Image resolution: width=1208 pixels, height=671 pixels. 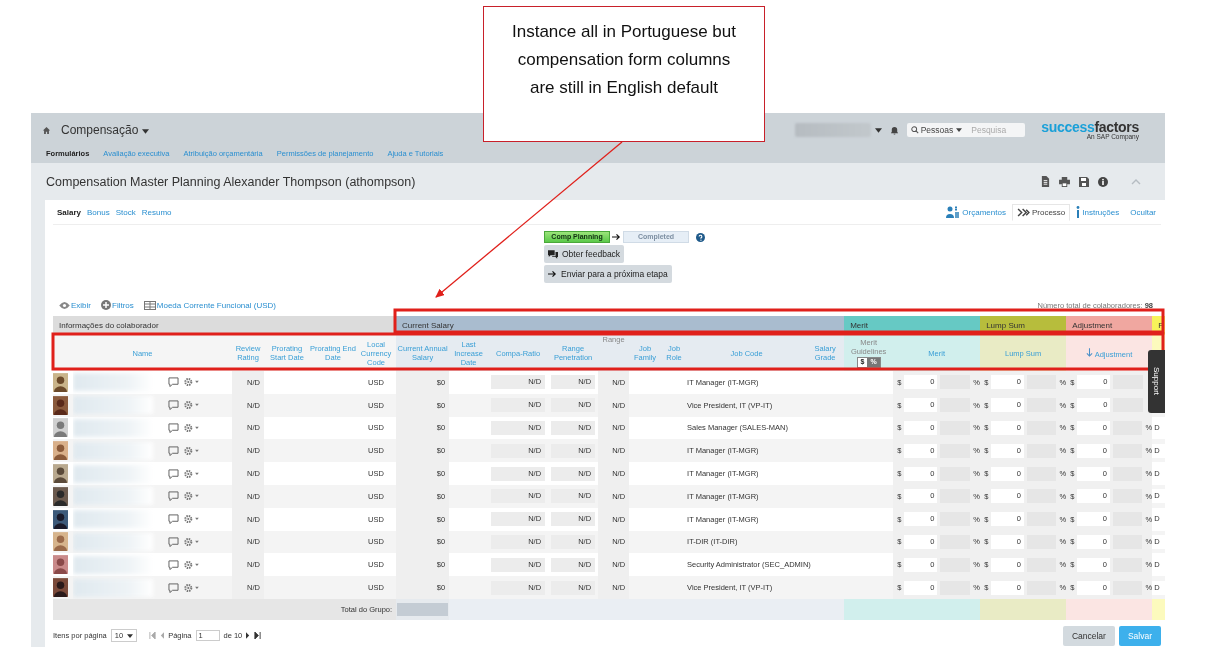 What do you see at coordinates (156, 212) in the screenshot?
I see `form-tab: Resumo` at bounding box center [156, 212].